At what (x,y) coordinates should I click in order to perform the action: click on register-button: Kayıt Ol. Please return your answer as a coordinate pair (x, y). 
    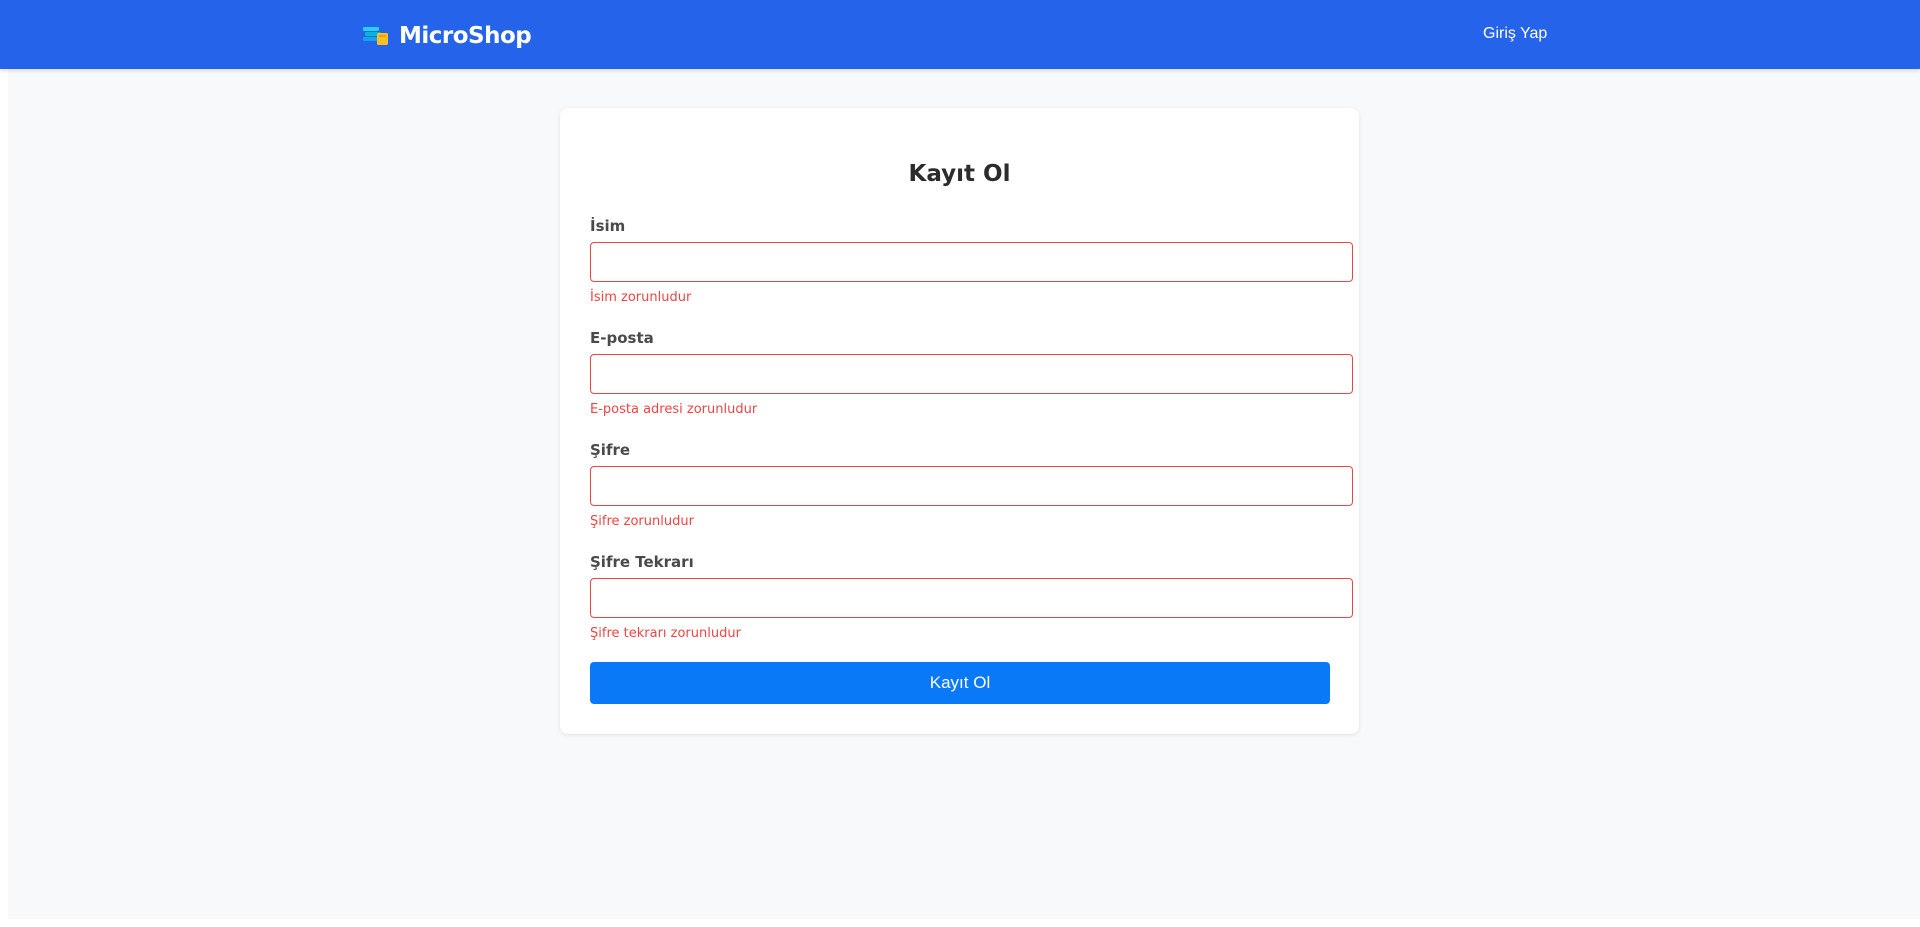
    Looking at the image, I should click on (960, 683).